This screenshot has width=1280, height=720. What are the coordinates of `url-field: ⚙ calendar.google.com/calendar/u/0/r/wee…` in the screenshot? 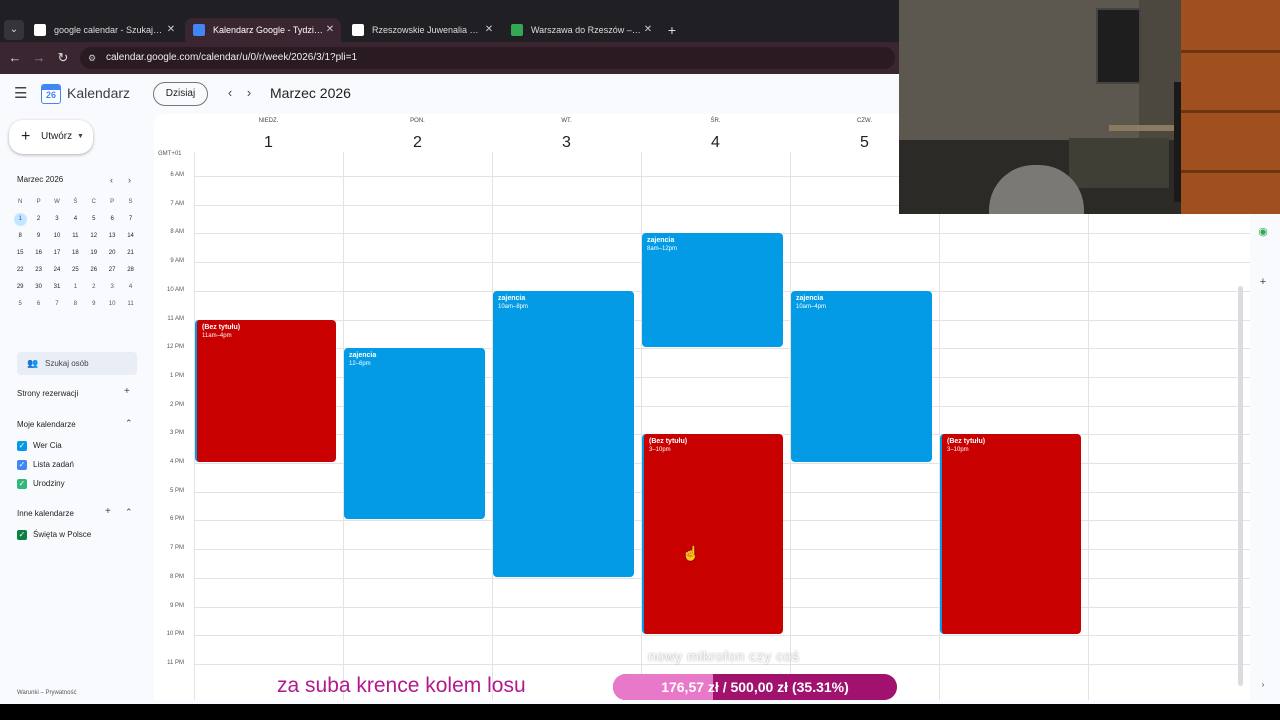 It's located at (487, 58).